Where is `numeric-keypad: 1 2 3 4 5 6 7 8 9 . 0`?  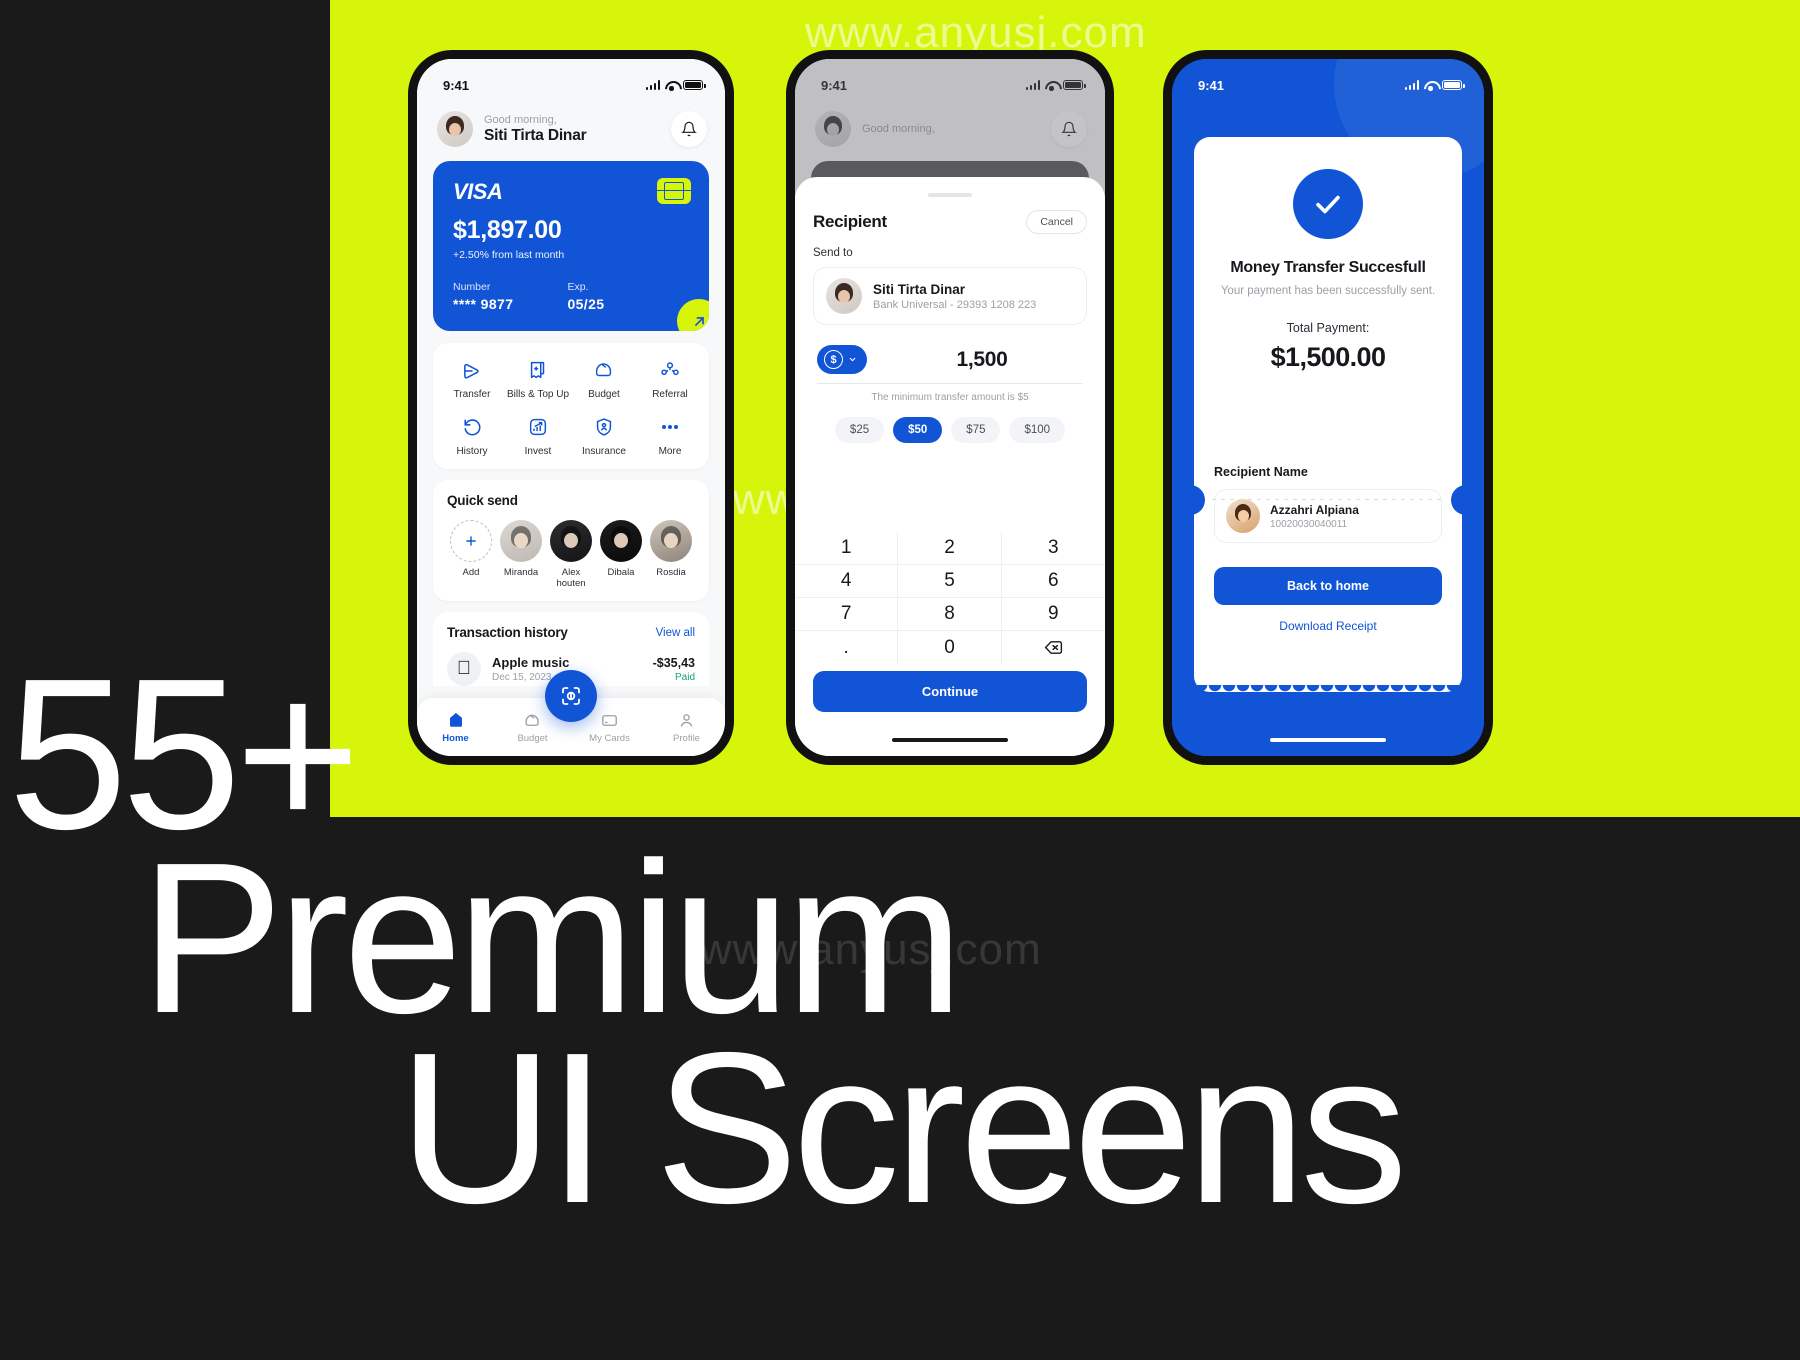 numeric-keypad: 1 2 3 4 5 6 7 8 9 . 0 is located at coordinates (950, 598).